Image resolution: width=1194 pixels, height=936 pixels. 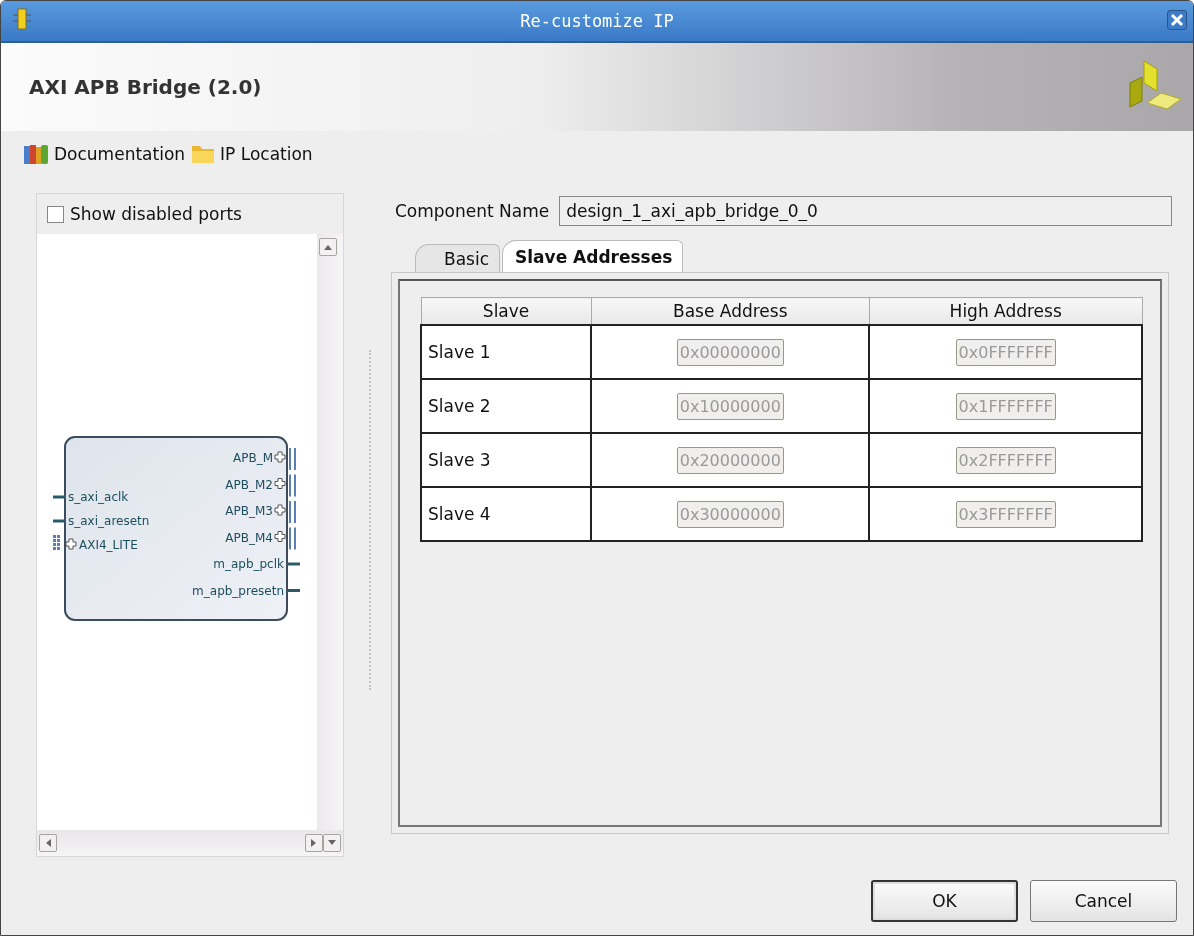 I want to click on scroll-left-button, so click(x=48, y=843).